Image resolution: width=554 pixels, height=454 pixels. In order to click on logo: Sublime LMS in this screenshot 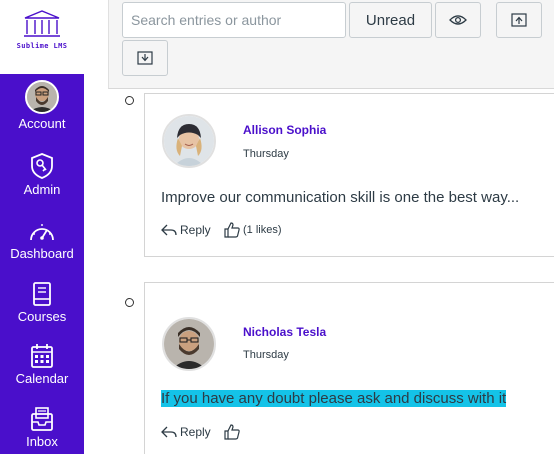, I will do `click(42, 37)`.